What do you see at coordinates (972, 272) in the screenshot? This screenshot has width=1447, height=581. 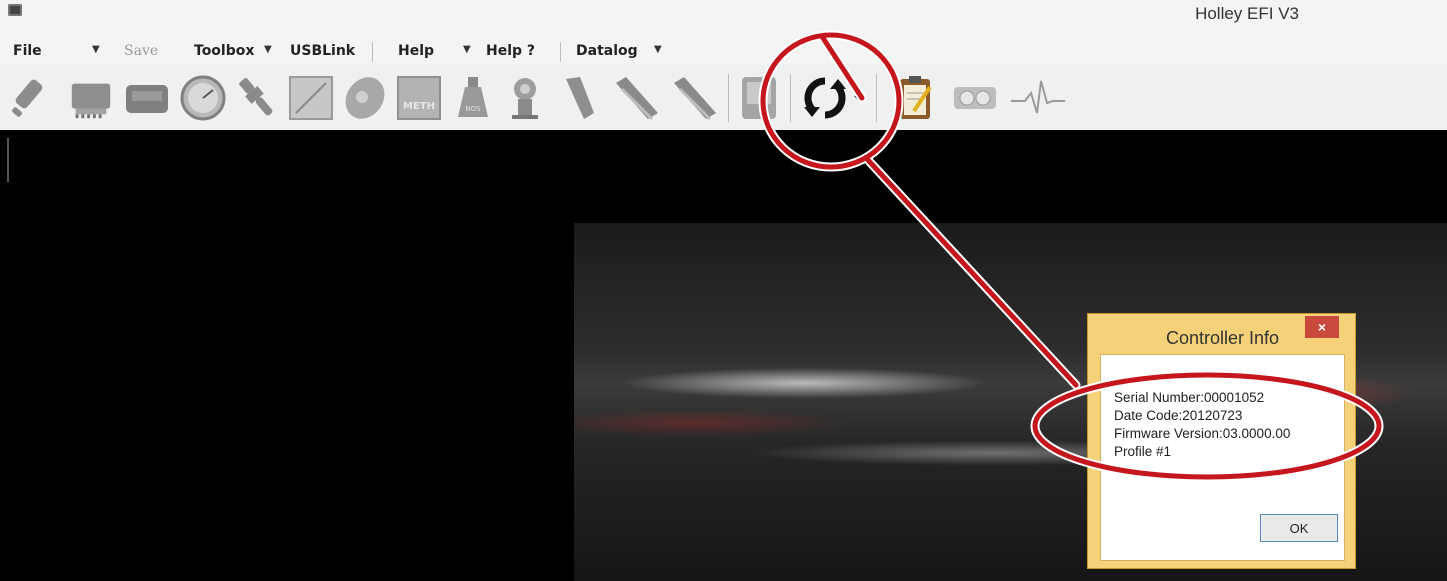 I see `annotation-connector` at bounding box center [972, 272].